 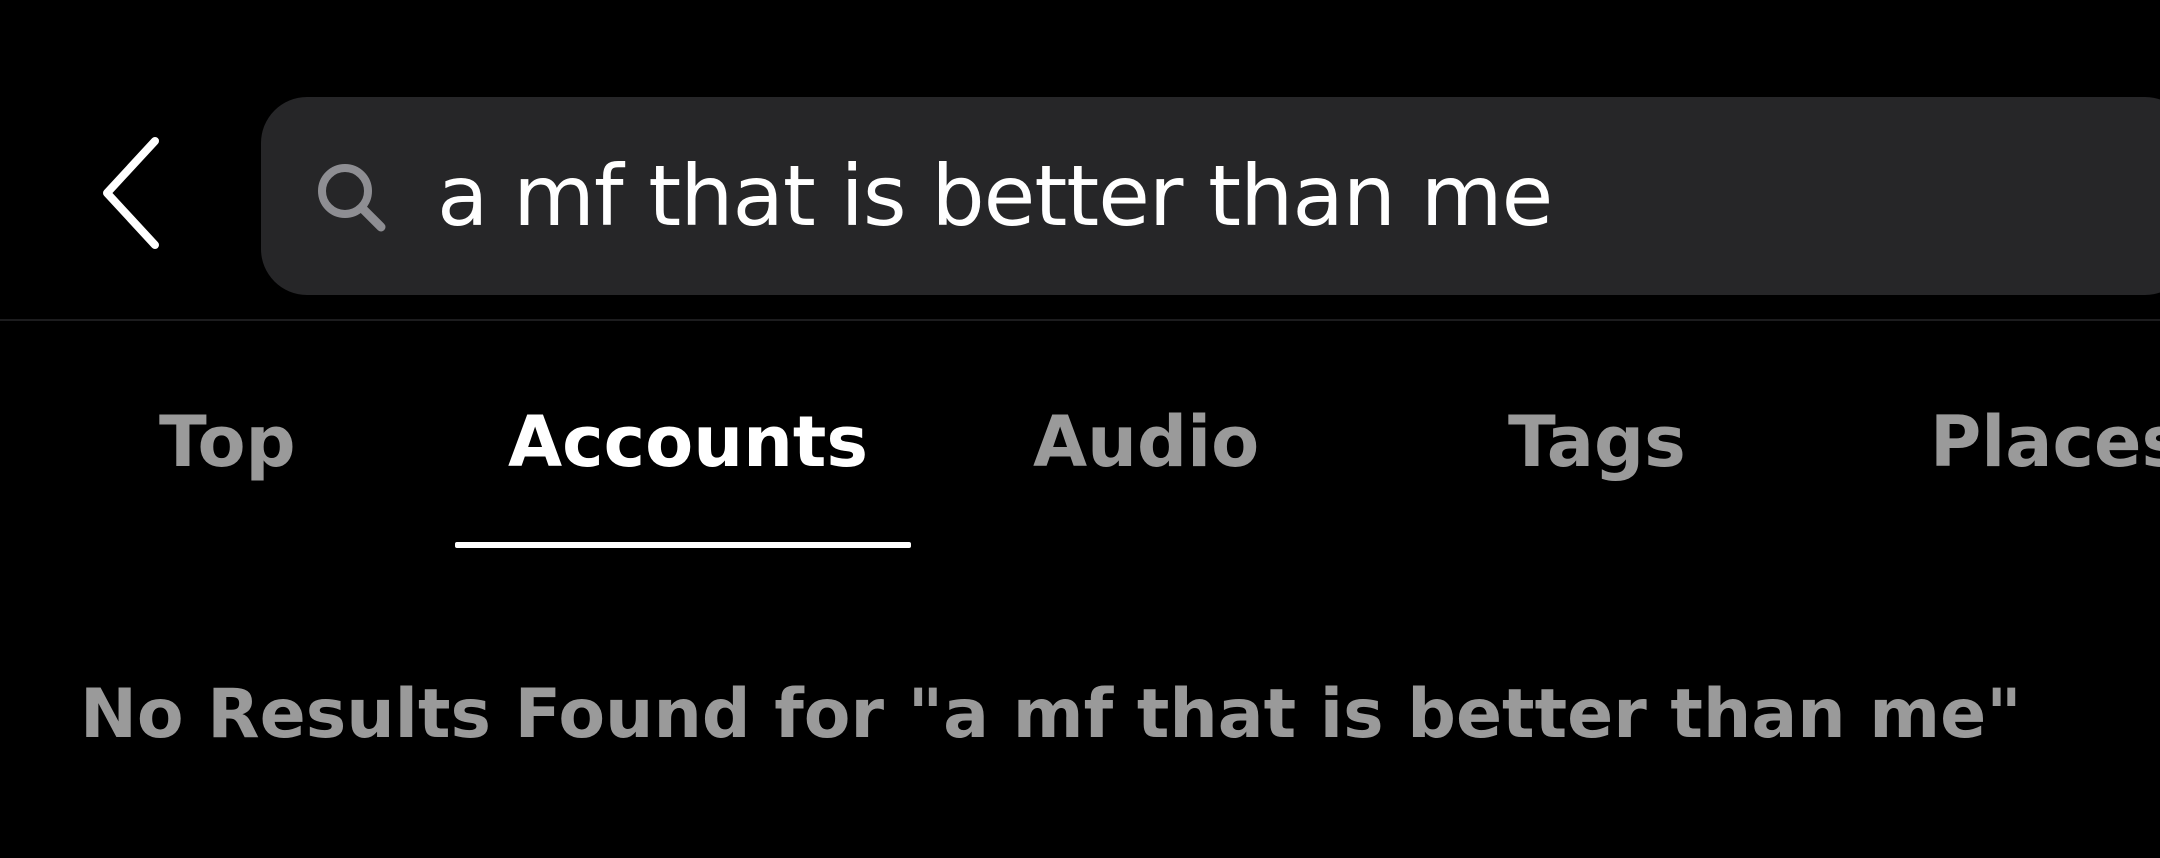 What do you see at coordinates (351, 197) in the screenshot?
I see `search-icon` at bounding box center [351, 197].